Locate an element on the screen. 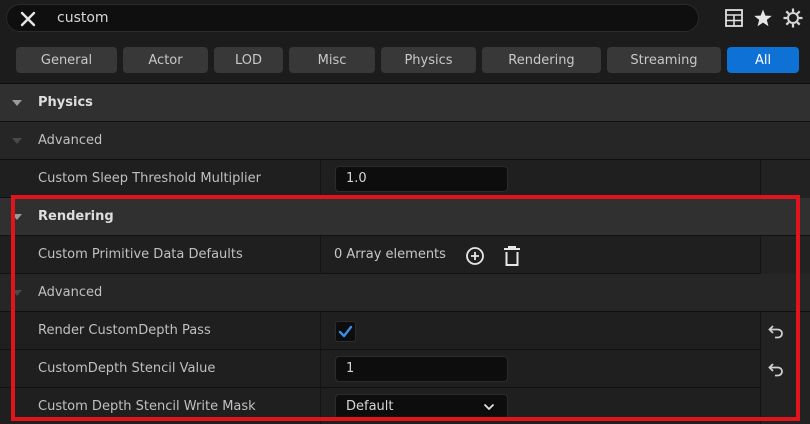 This screenshot has height=424, width=810. subsection-rendering-advanced: Advanced is located at coordinates (405, 293).